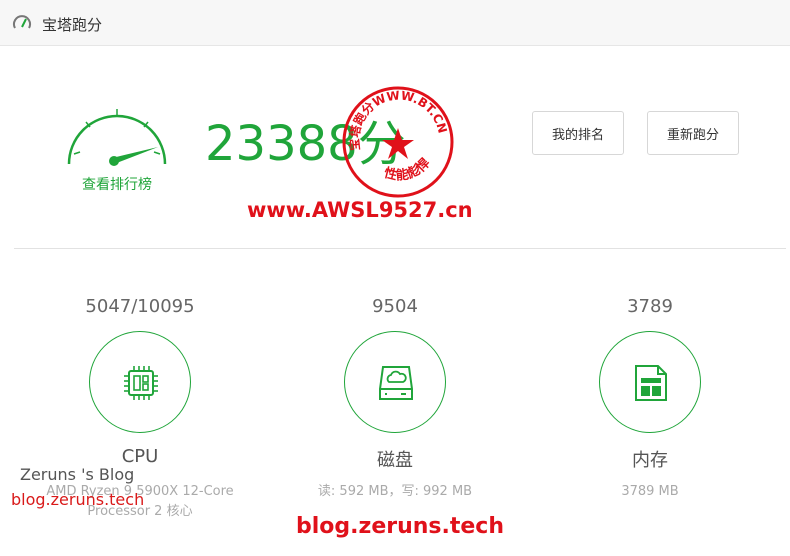  I want to click on memory-label: 内存, so click(650, 460).